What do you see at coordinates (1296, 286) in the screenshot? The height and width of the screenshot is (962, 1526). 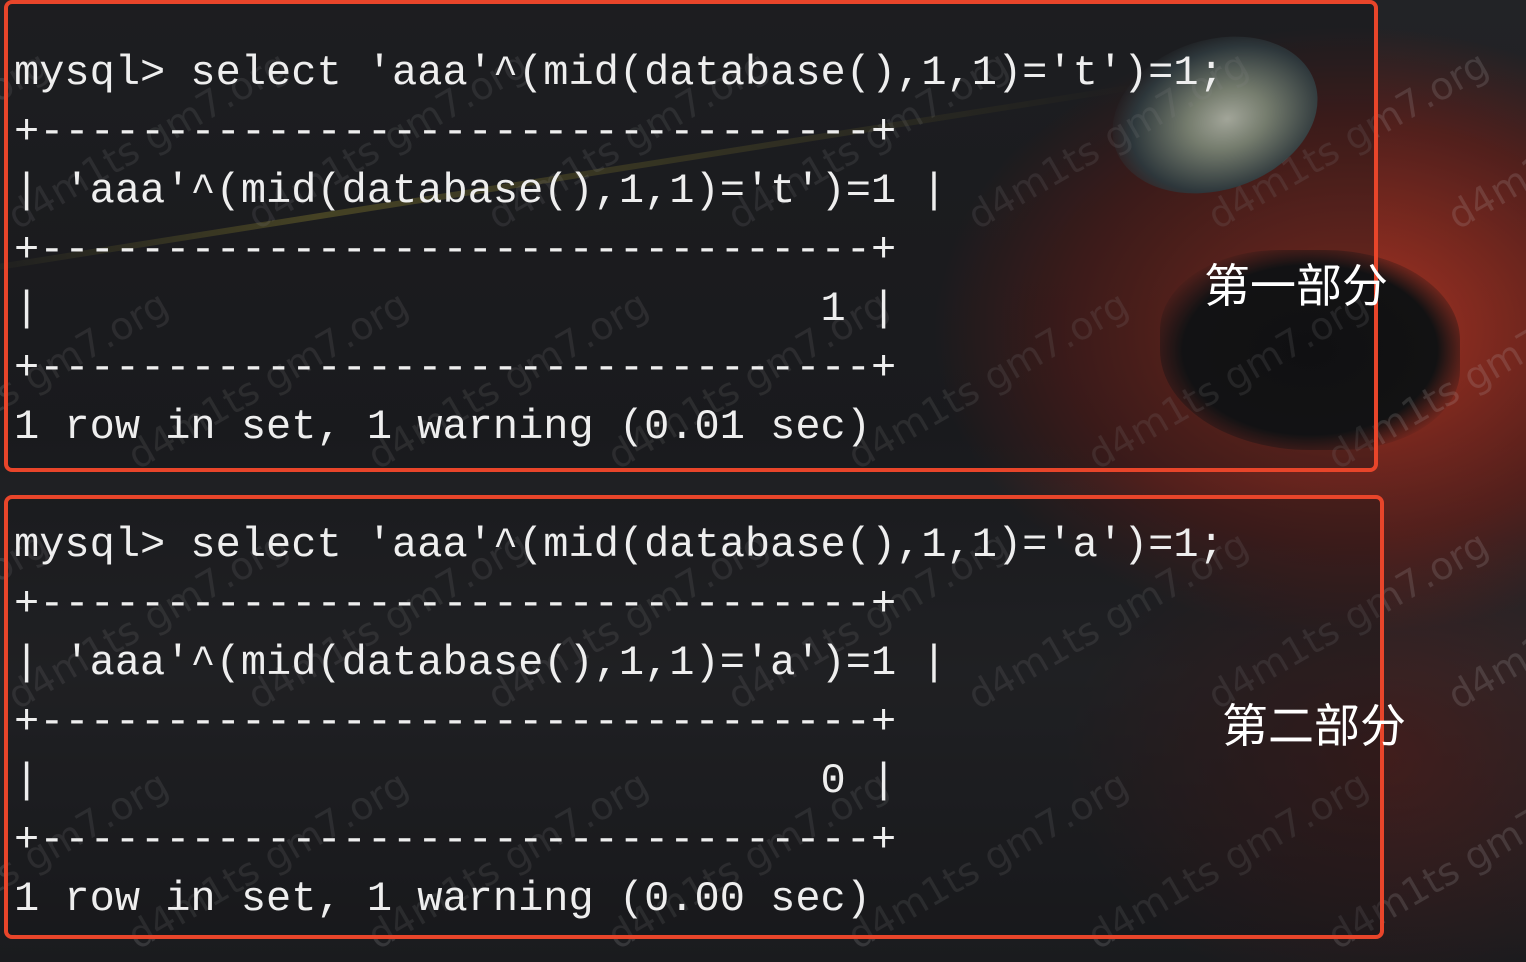 I see `part1-label: 第一部分` at bounding box center [1296, 286].